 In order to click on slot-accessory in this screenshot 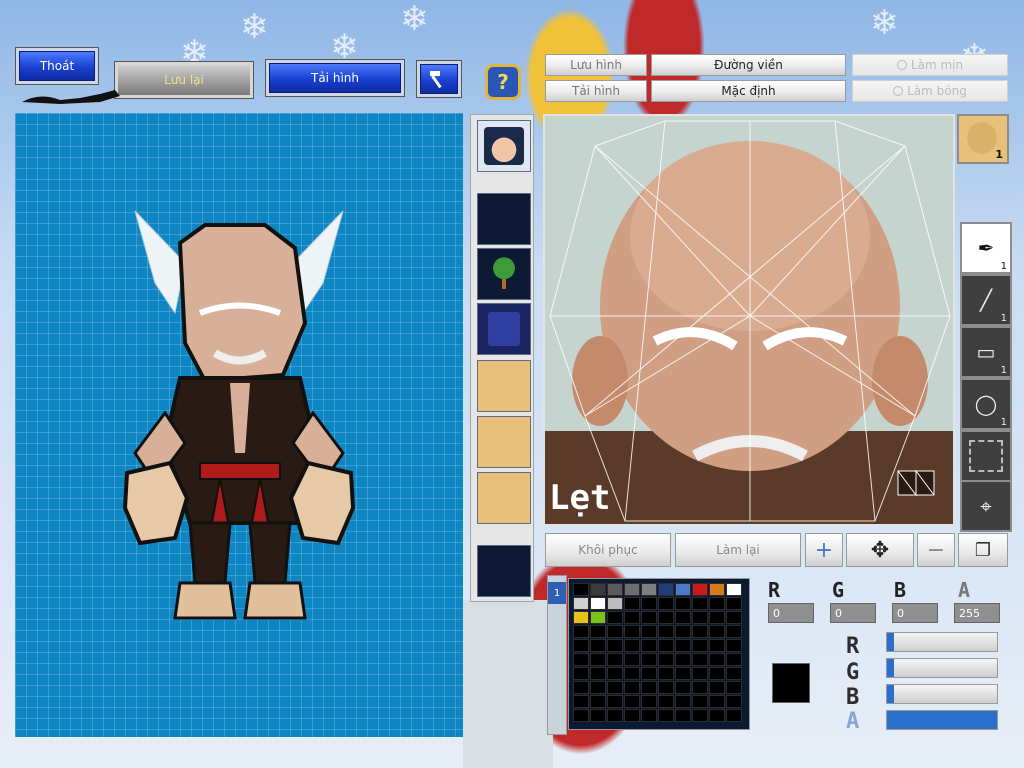, I will do `click(504, 274)`.